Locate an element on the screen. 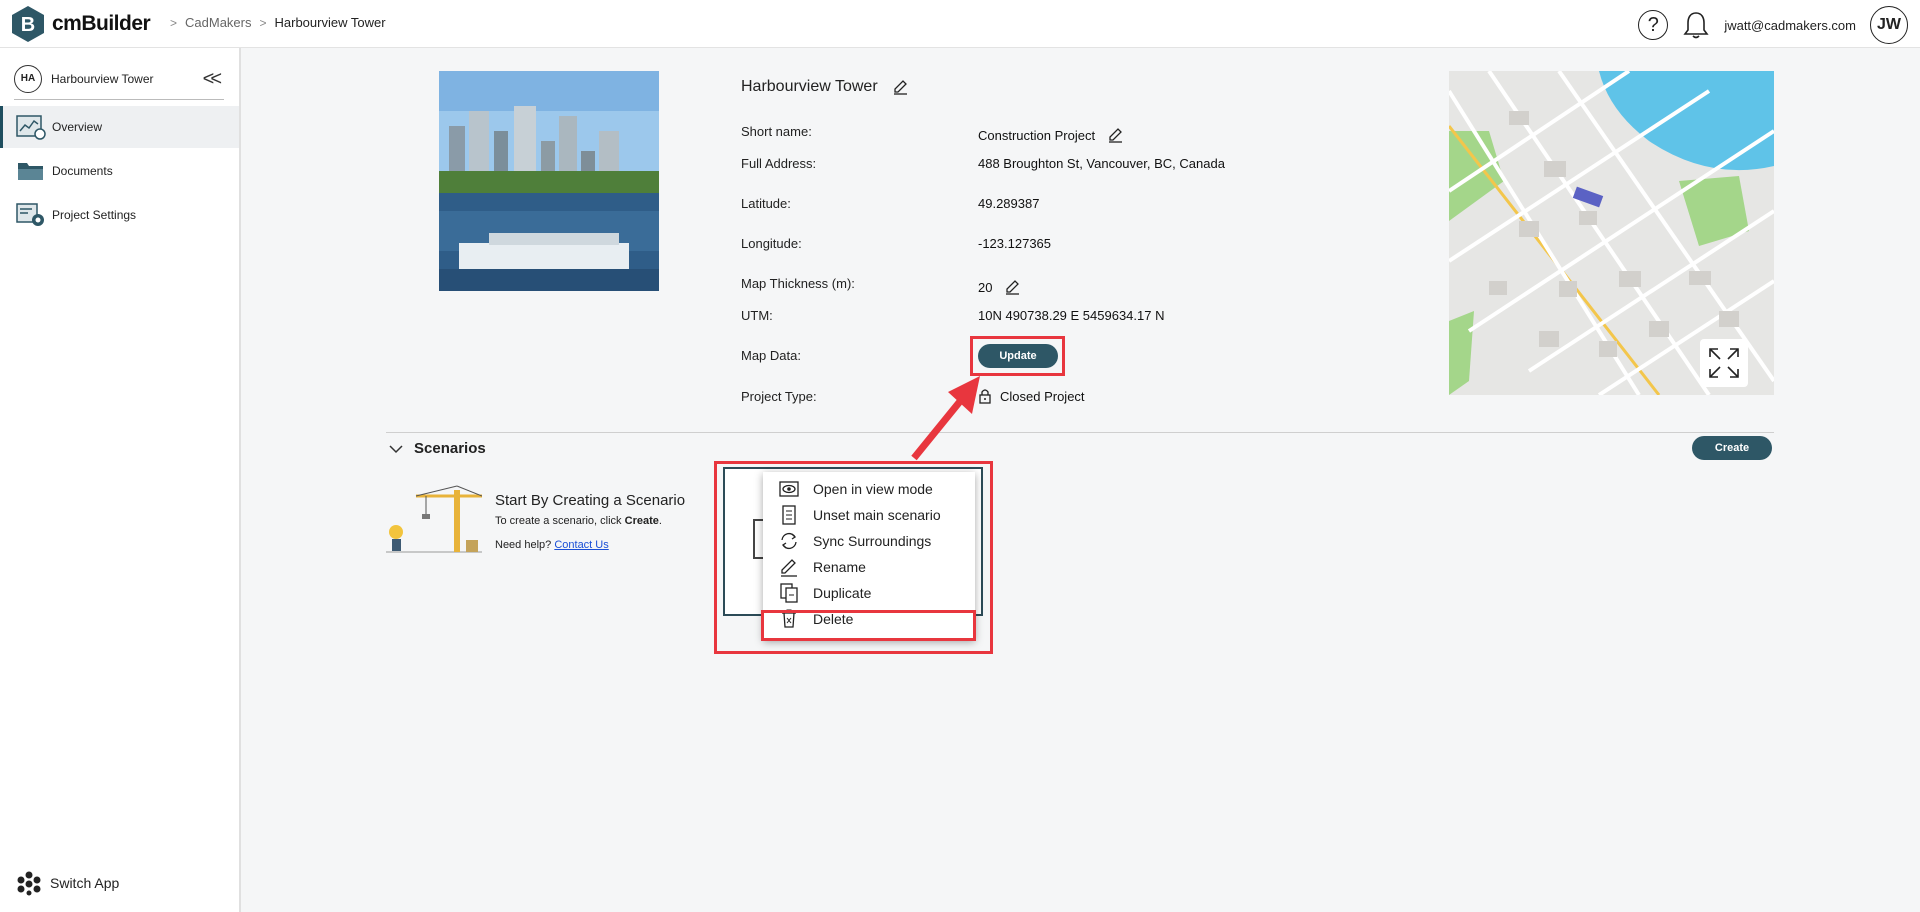 The height and width of the screenshot is (912, 1920). settings-icon is located at coordinates (30, 214).